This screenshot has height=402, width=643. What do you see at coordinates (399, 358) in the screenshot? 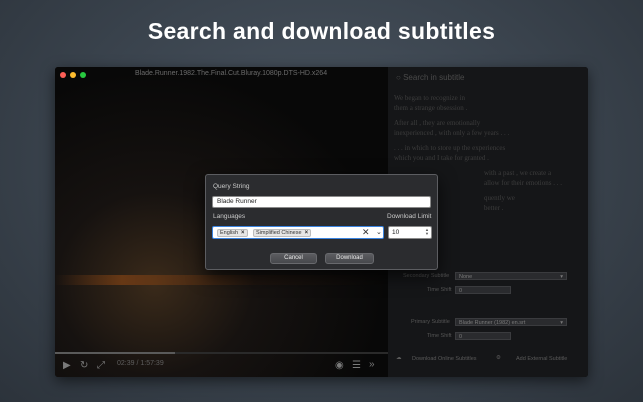
I see `cloud-icon: ☁` at bounding box center [399, 358].